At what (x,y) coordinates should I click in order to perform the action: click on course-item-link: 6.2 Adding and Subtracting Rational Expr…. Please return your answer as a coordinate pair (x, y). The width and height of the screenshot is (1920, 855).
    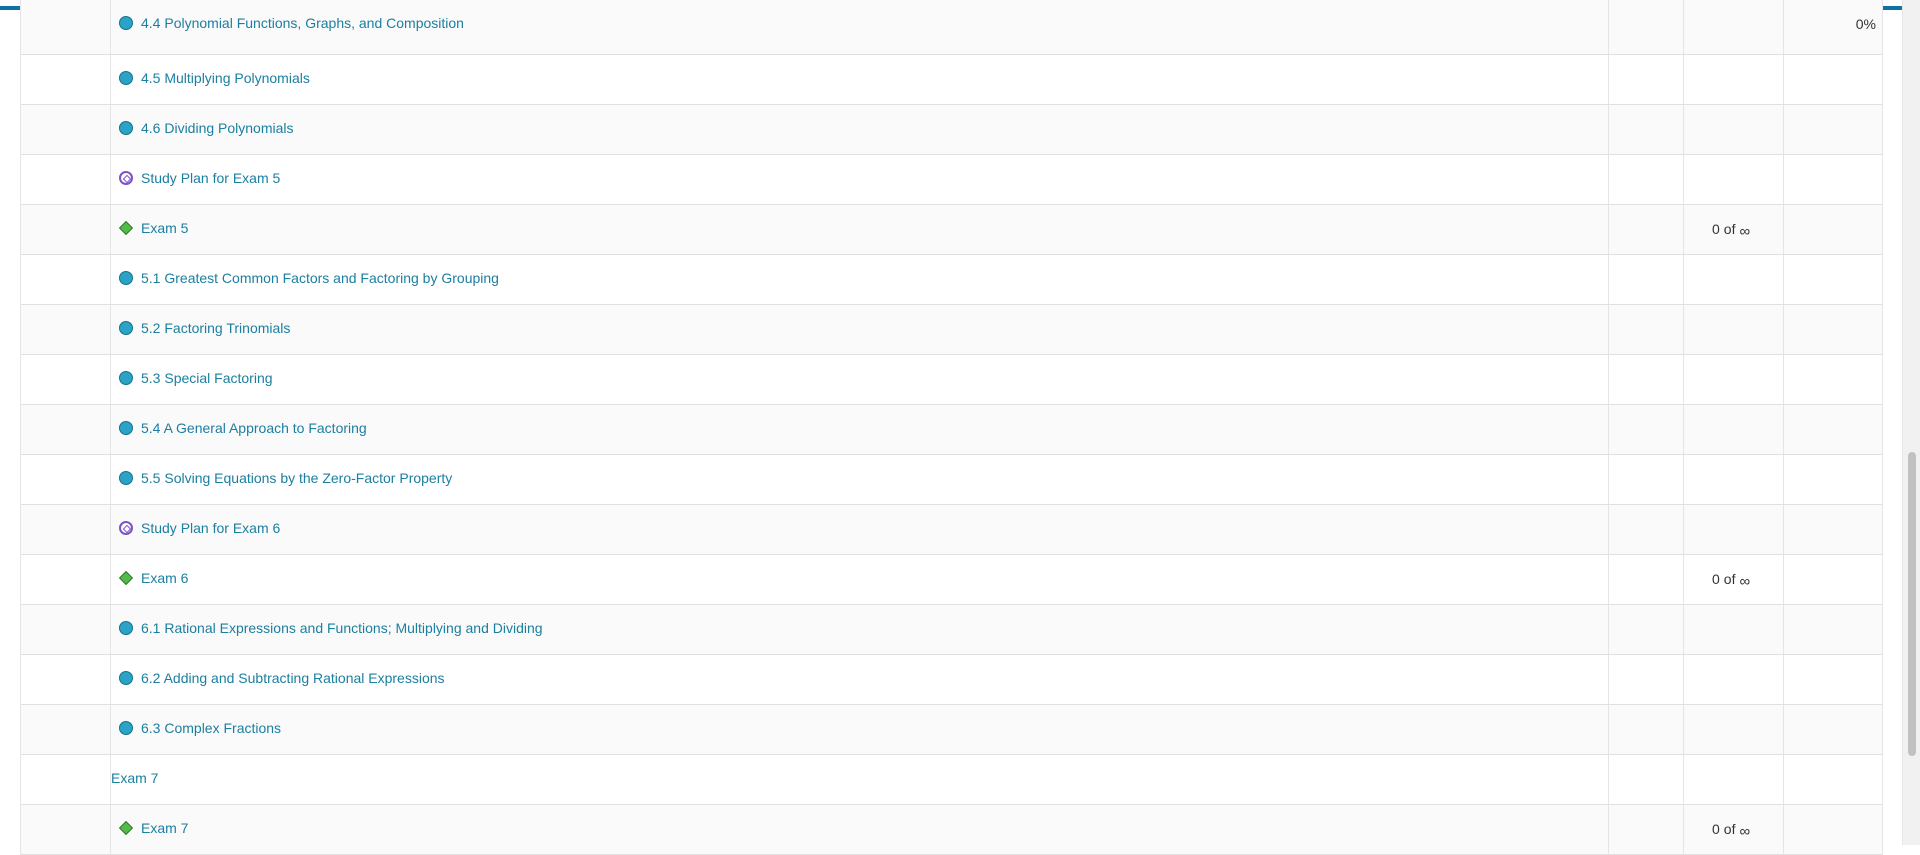
    Looking at the image, I should click on (282, 678).